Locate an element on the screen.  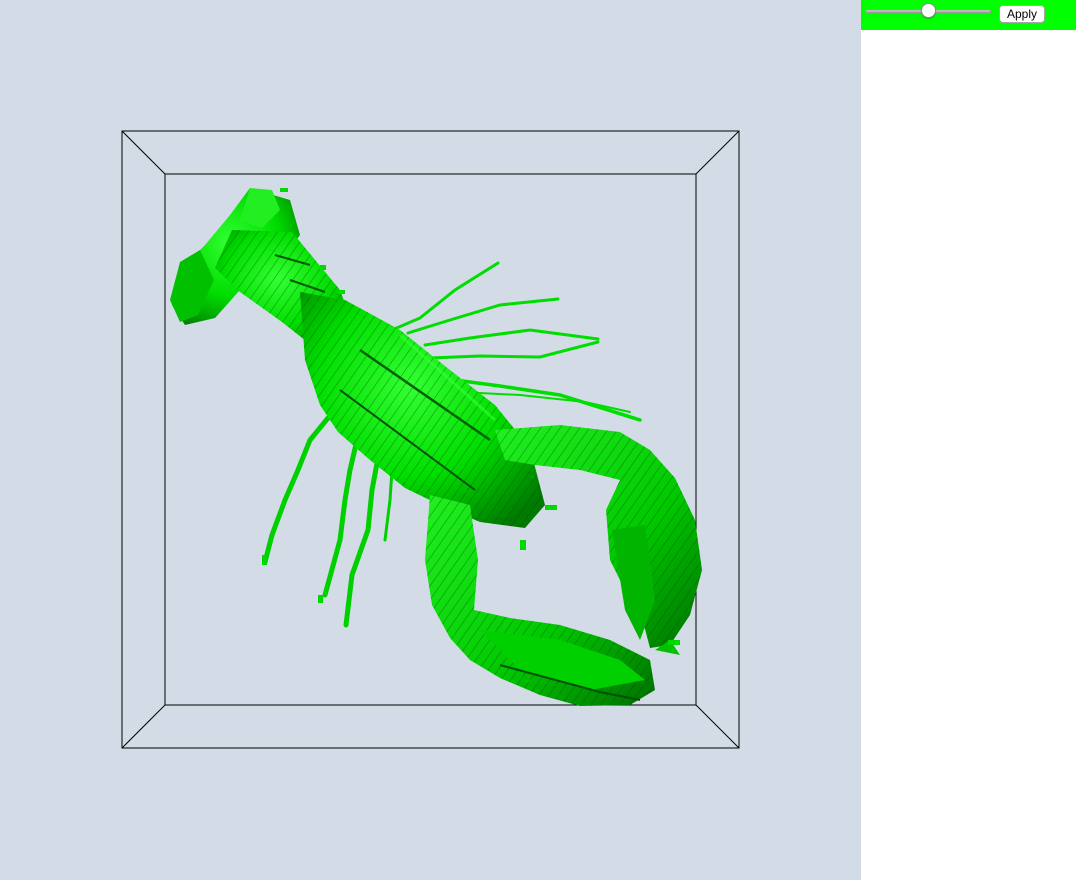
slider-thumb is located at coordinates (928, 10).